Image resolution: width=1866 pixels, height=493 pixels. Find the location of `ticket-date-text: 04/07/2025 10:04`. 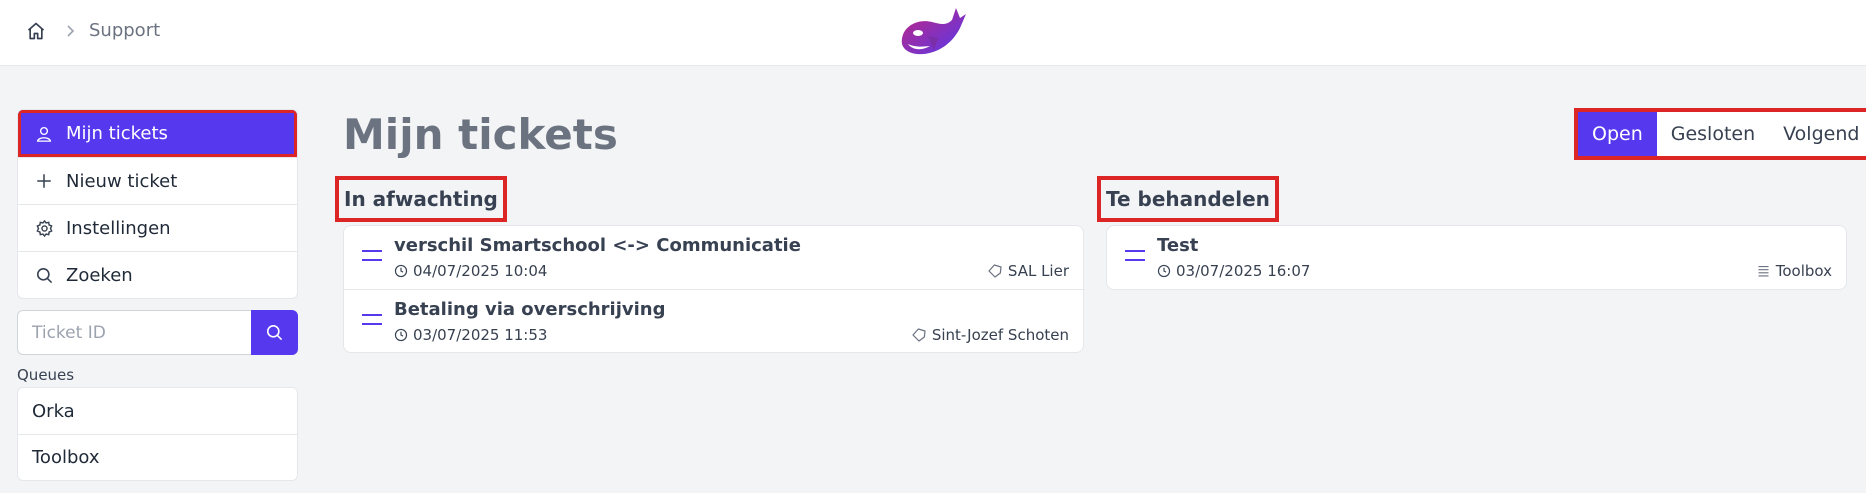

ticket-date-text: 04/07/2025 10:04 is located at coordinates (480, 271).